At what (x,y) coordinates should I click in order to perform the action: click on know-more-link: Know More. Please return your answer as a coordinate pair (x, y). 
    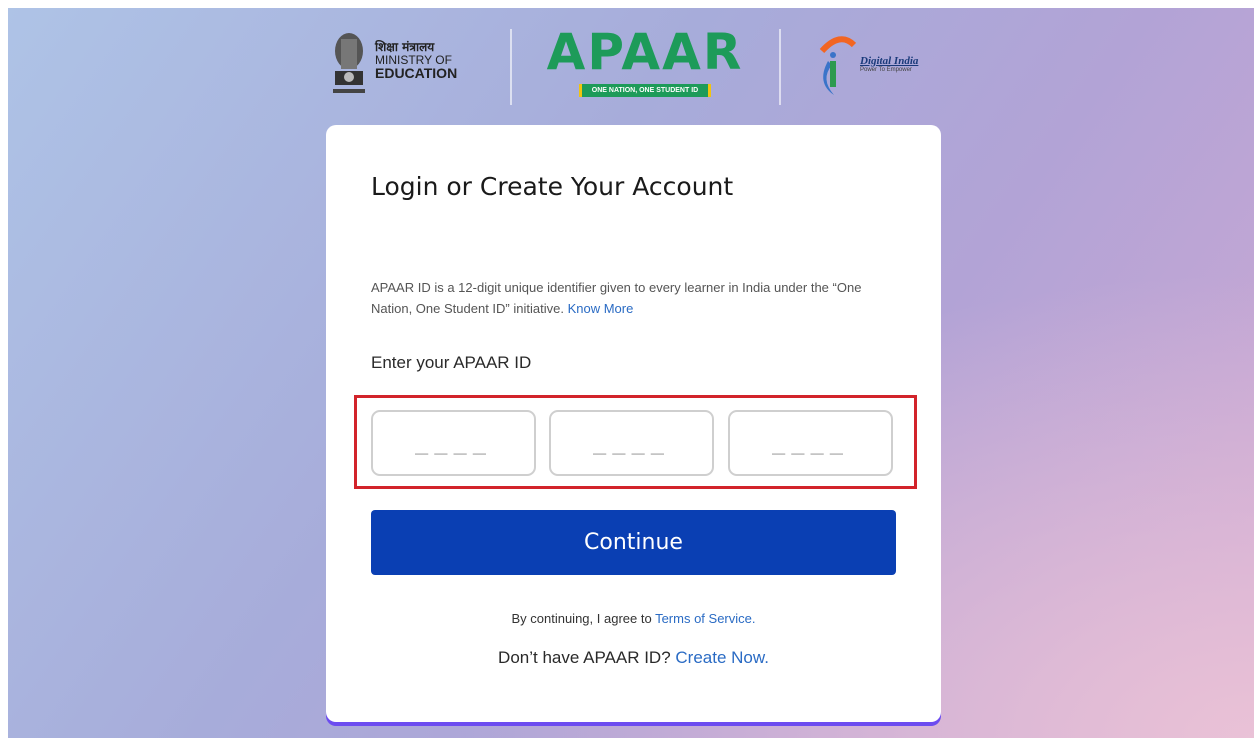
    Looking at the image, I should click on (601, 308).